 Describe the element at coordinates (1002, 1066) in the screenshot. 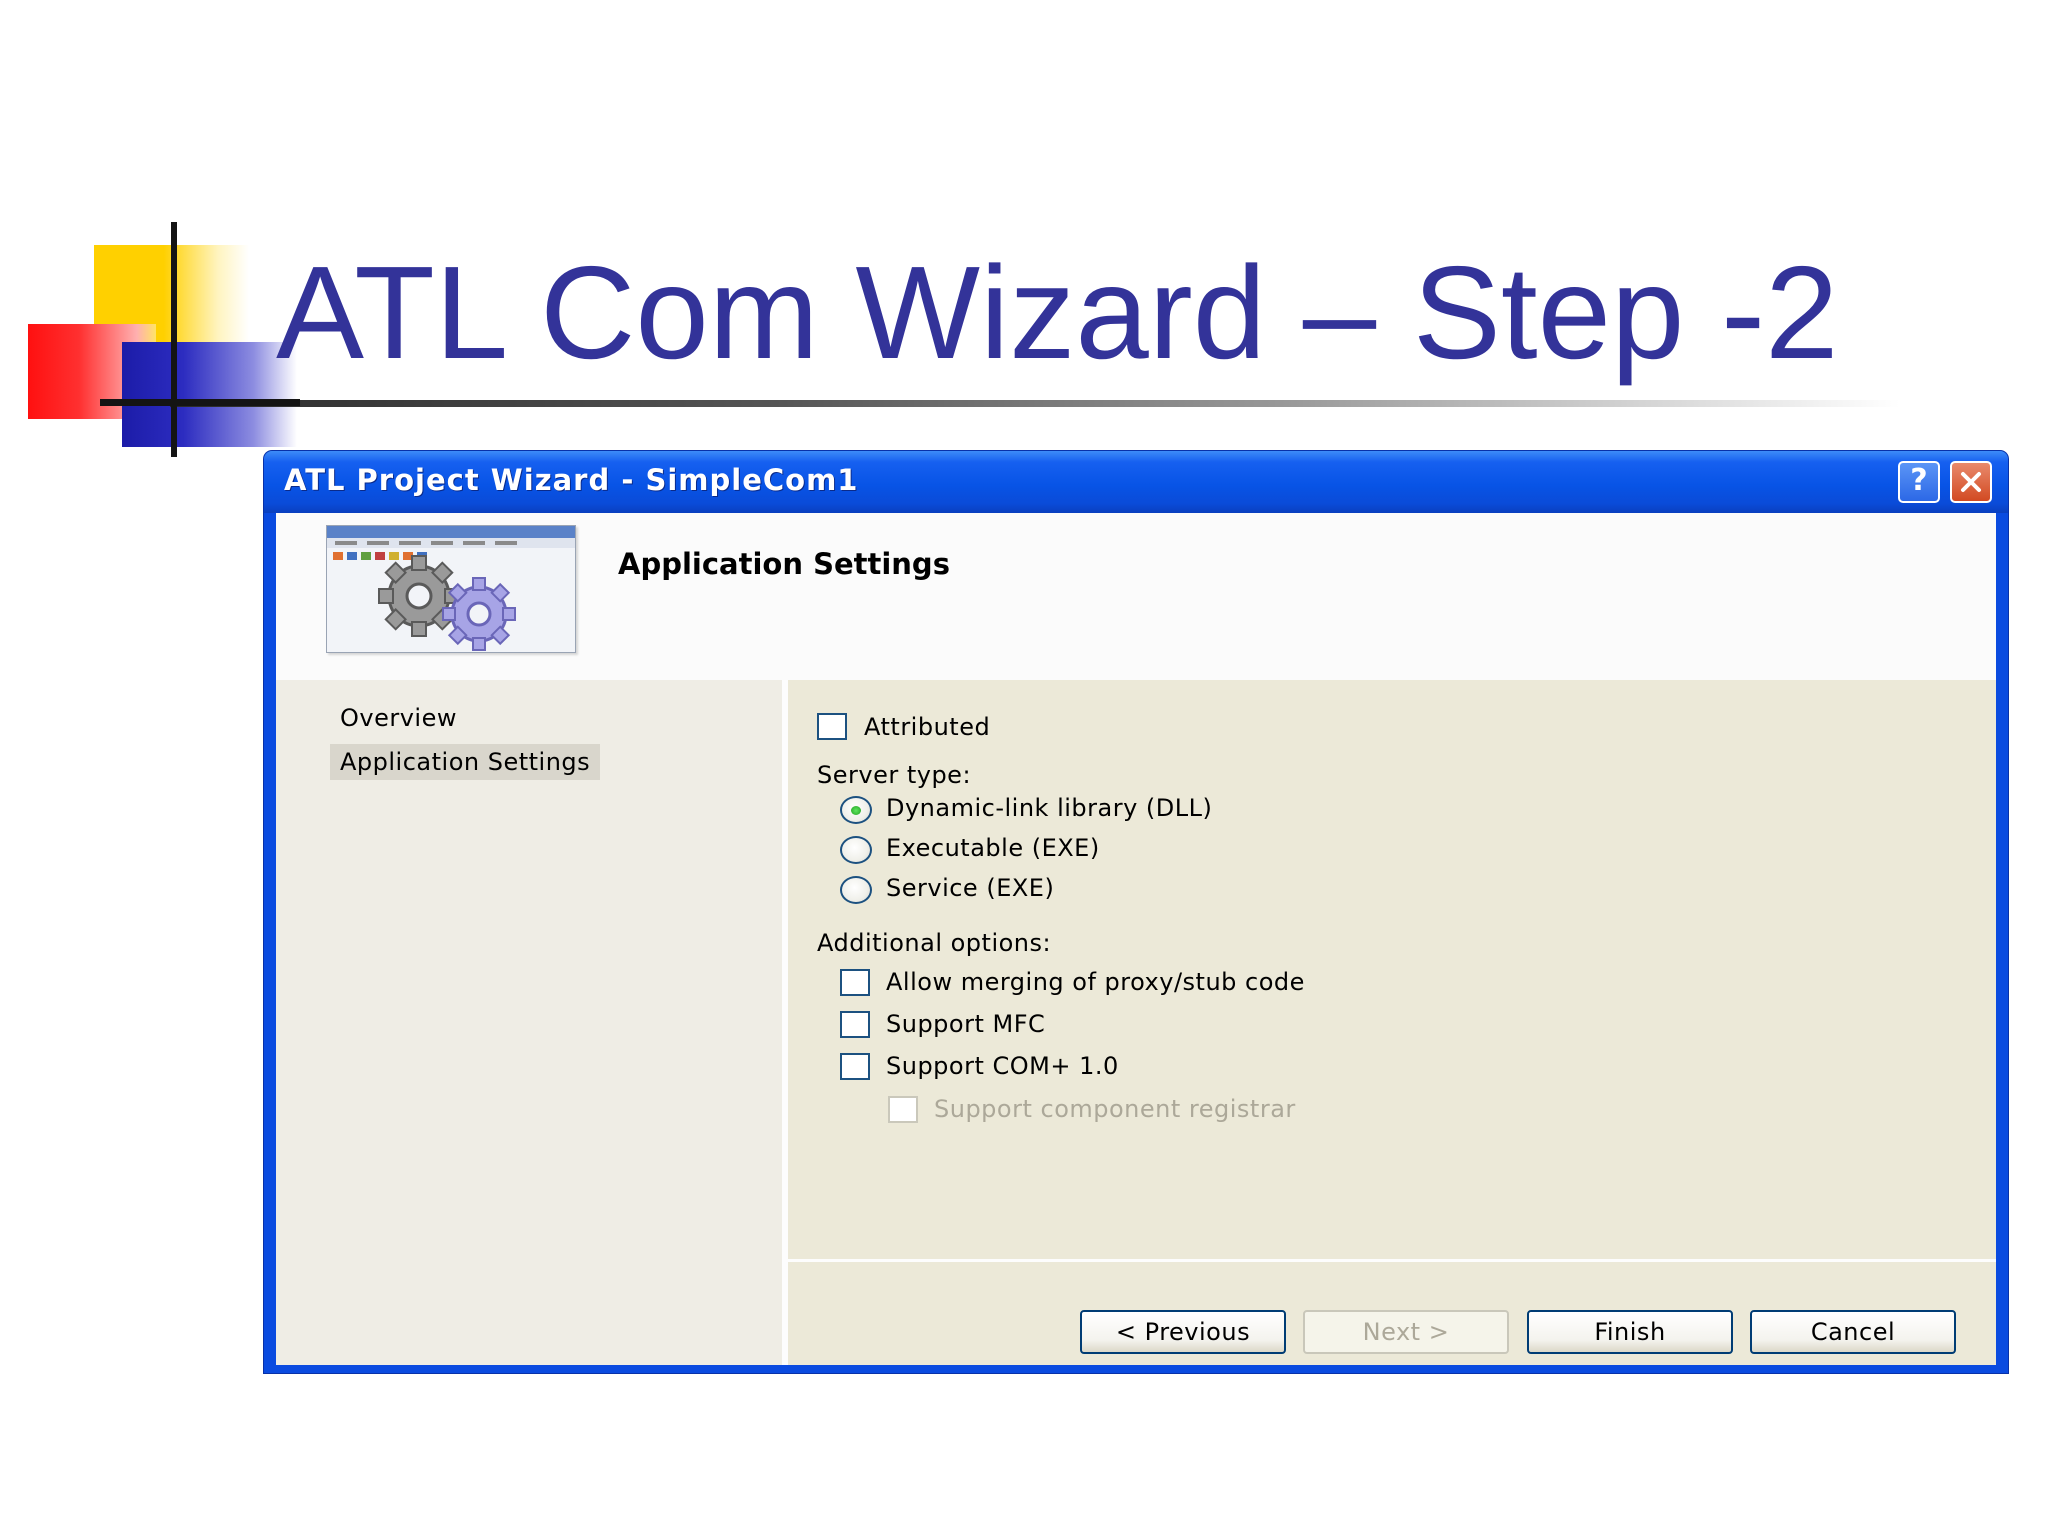

I see `support-complus-label: Support COM+ 1.0` at that location.